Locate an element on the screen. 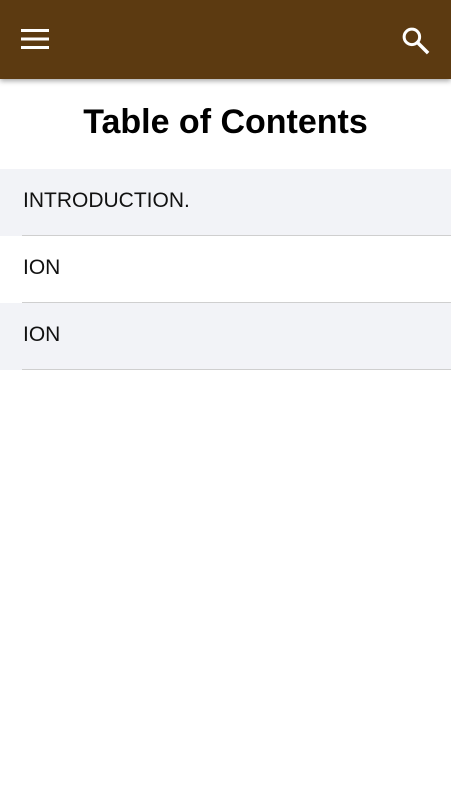 Image resolution: width=451 pixels, height=800 pixels. hamburger-menu-icon is located at coordinates (35, 39).